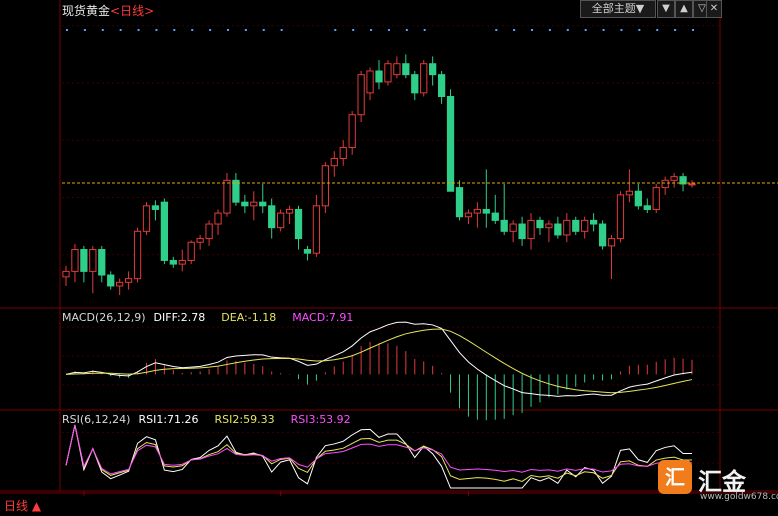 This screenshot has height=516, width=778. What do you see at coordinates (104, 317) in the screenshot?
I see `macd-label: MACD(26,12,9)` at bounding box center [104, 317].